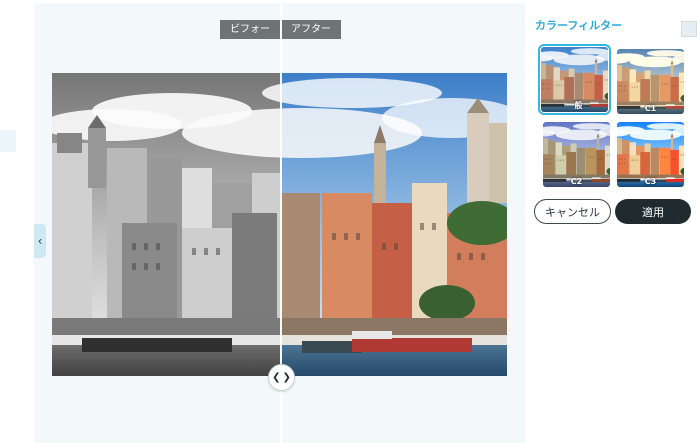  Describe the element at coordinates (311, 29) in the screenshot. I see `after-label: アフター` at that location.